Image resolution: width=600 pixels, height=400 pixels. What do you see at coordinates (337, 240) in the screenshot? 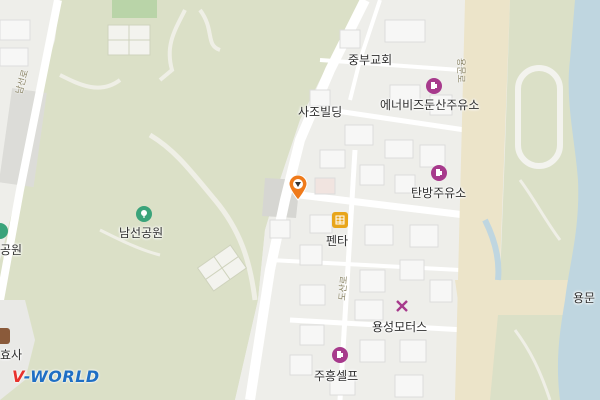
I see `poi-label-penta: 펜타` at bounding box center [337, 240].